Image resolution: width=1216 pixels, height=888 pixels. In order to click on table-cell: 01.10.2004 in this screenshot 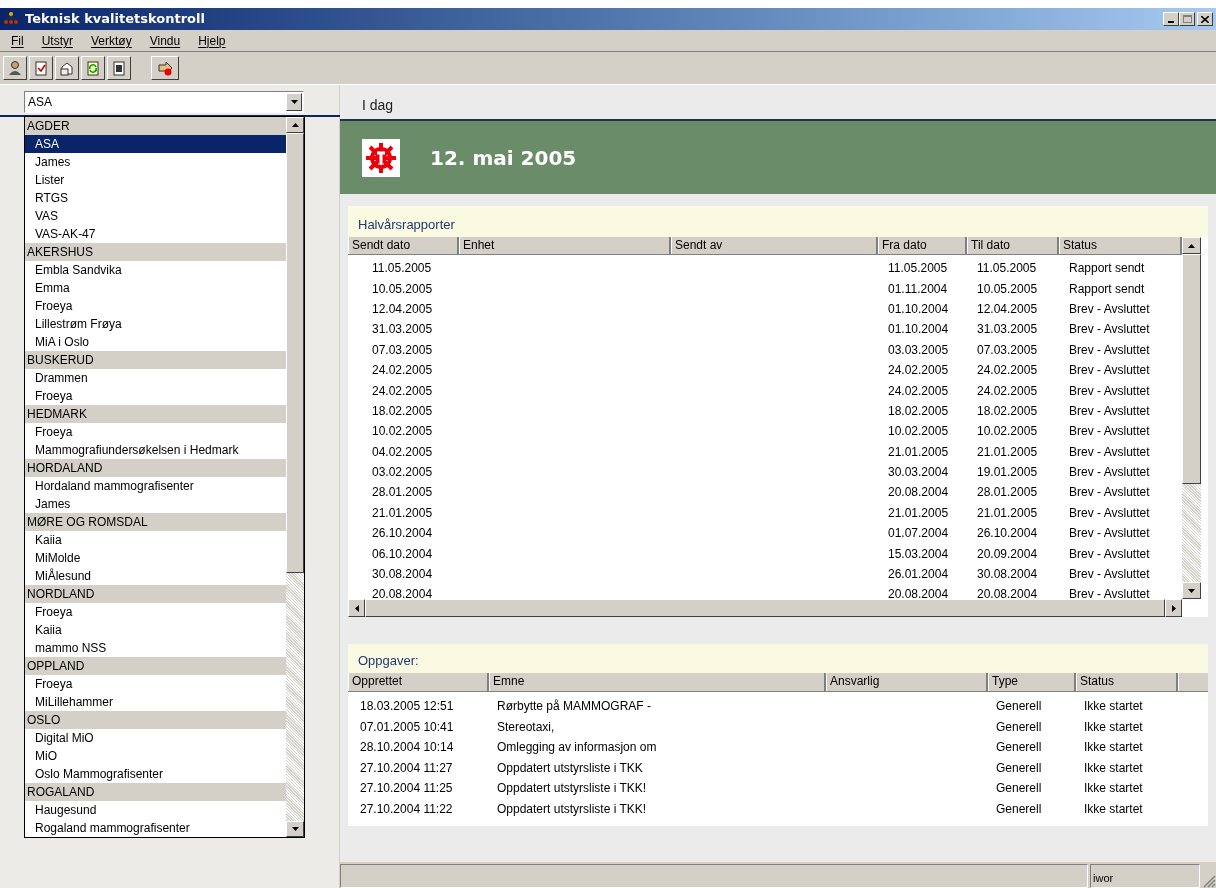, I will do `click(918, 308)`.